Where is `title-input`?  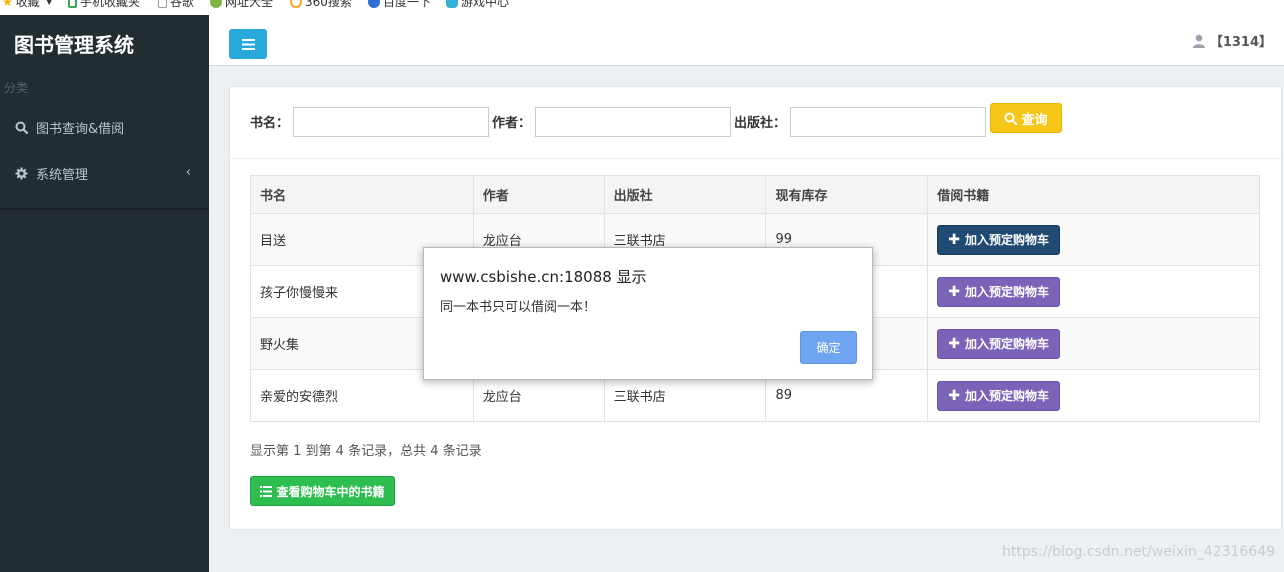 title-input is located at coordinates (391, 122).